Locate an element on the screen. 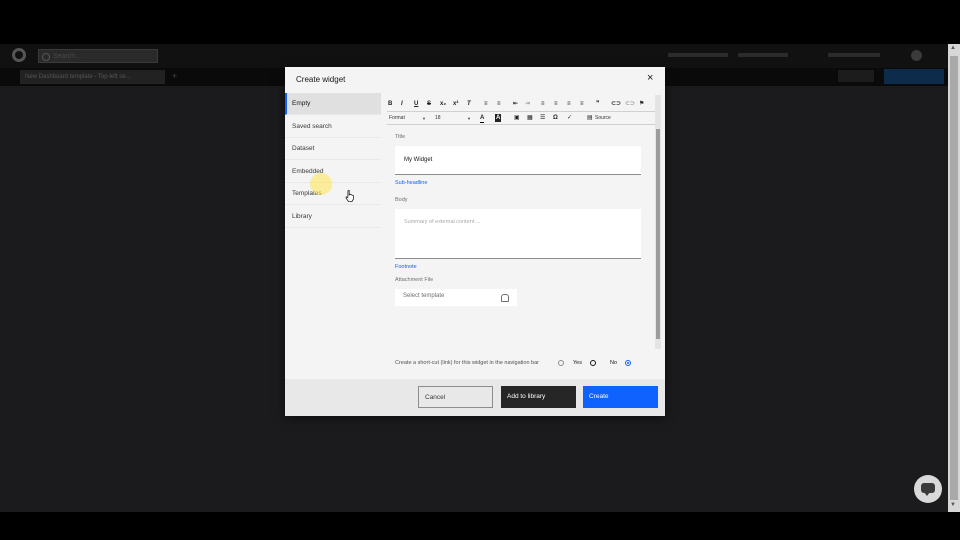 This screenshot has height=540, width=960. dialog-footer: Cancel Add to library Create is located at coordinates (475, 397).